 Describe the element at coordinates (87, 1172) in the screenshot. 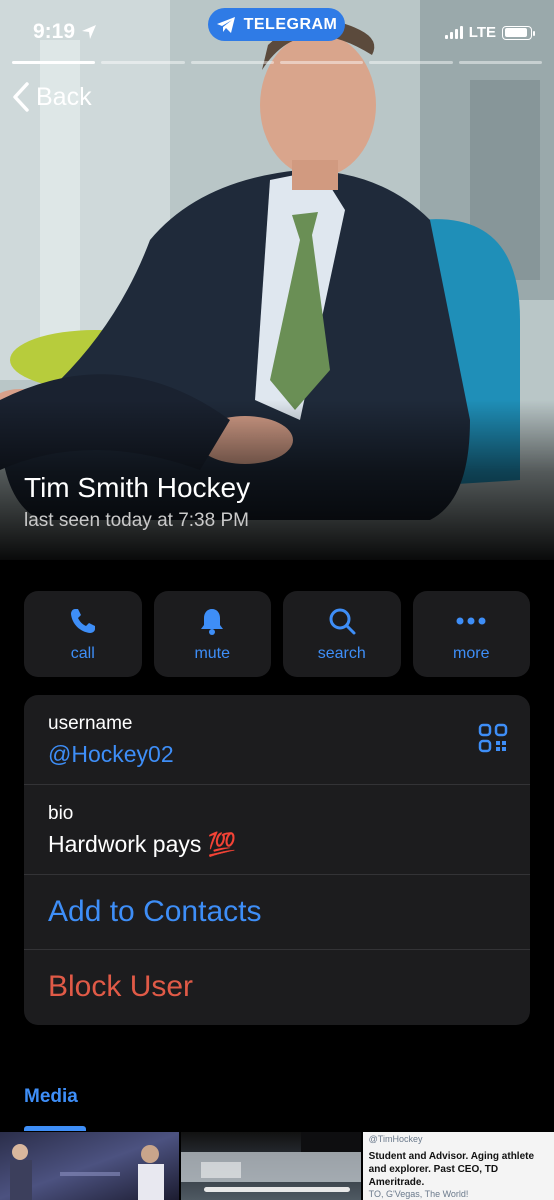

I see `media-thumbnail-image` at that location.